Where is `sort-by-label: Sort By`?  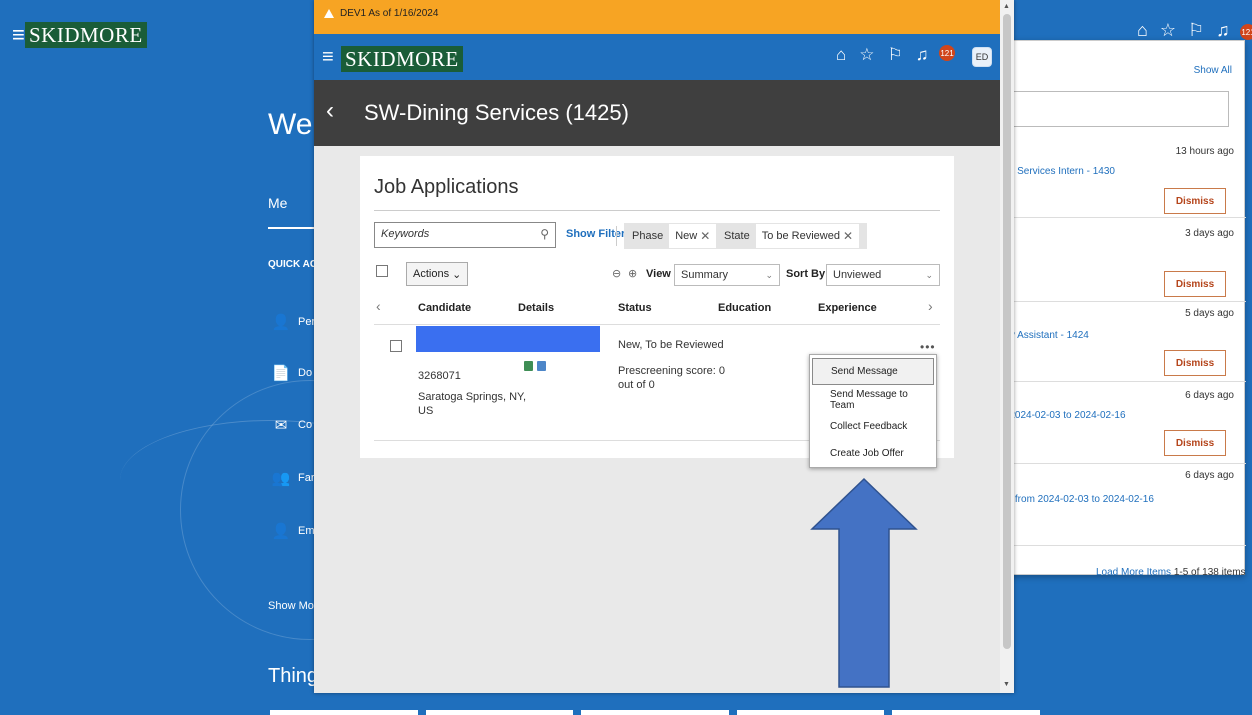 sort-by-label: Sort By is located at coordinates (806, 274).